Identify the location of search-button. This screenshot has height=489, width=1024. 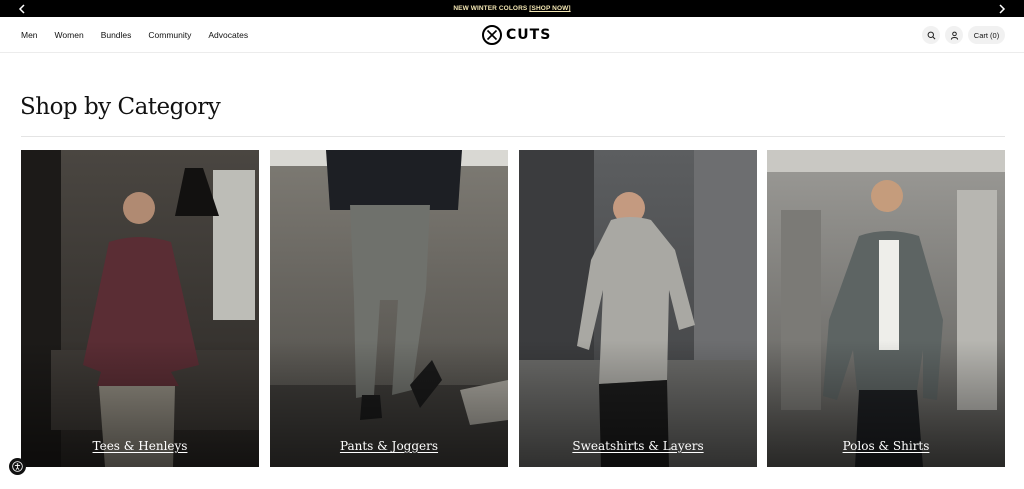
(931, 35).